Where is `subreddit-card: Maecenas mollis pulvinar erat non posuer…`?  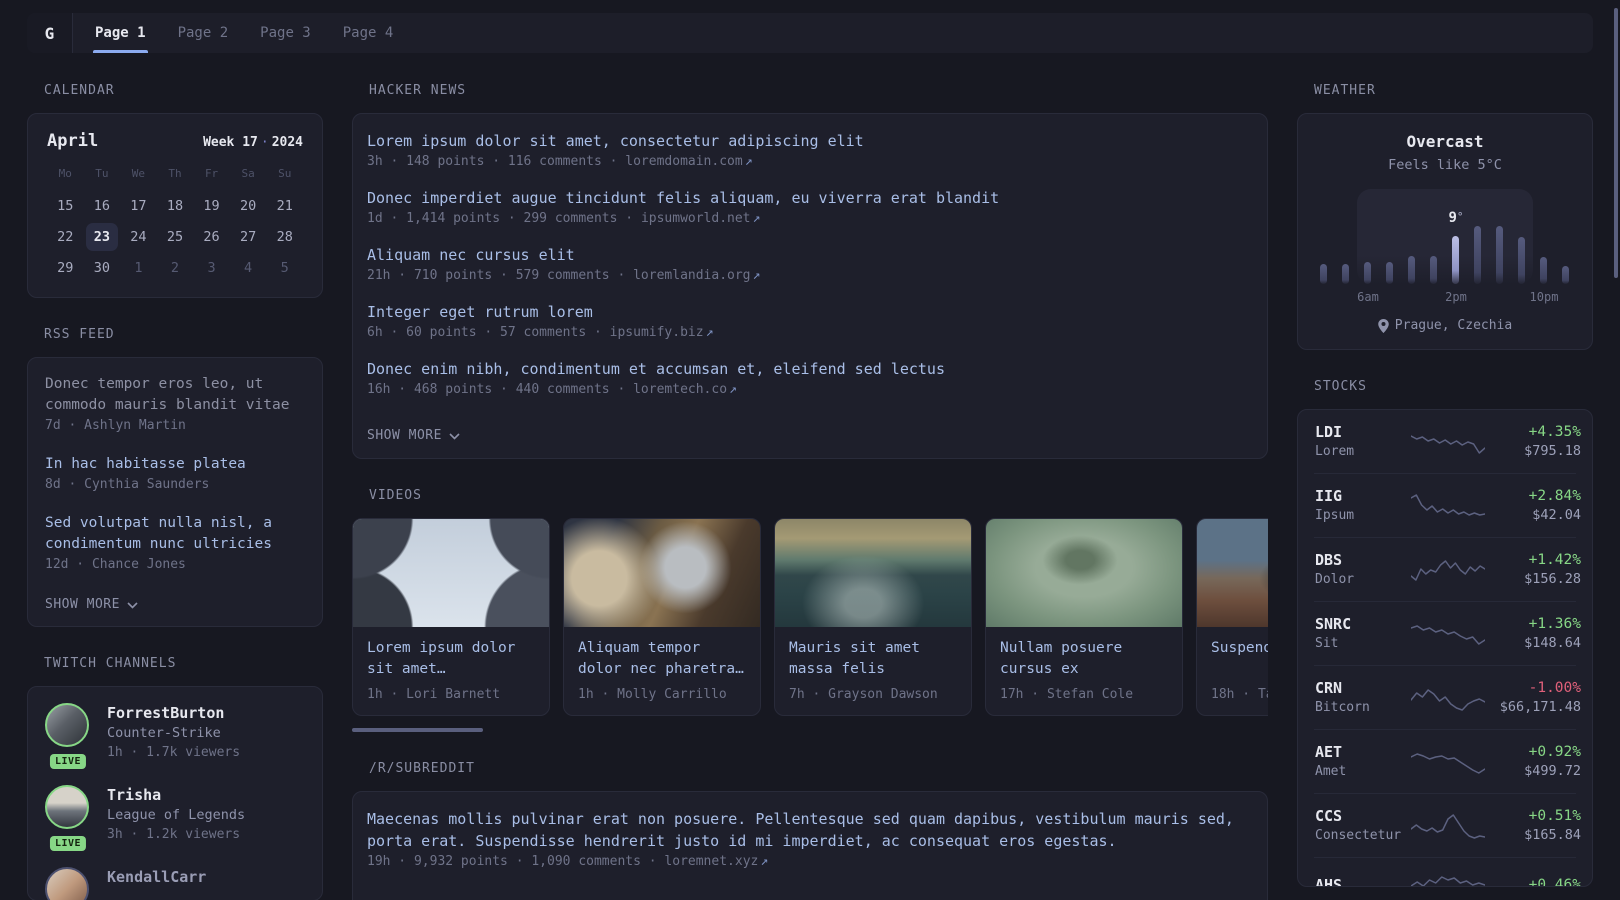
subreddit-card: Maecenas mollis pulvinar erat non posuer… is located at coordinates (810, 845).